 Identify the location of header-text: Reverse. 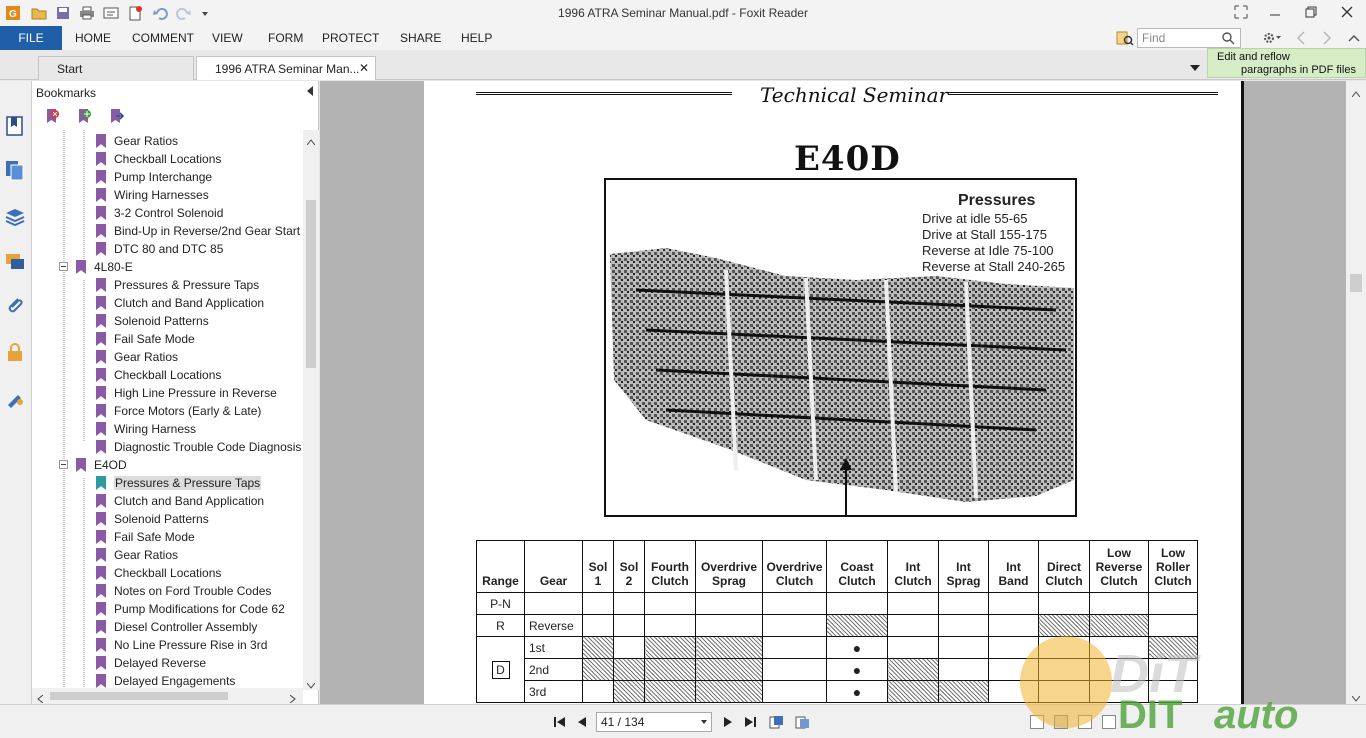
(1119, 567).